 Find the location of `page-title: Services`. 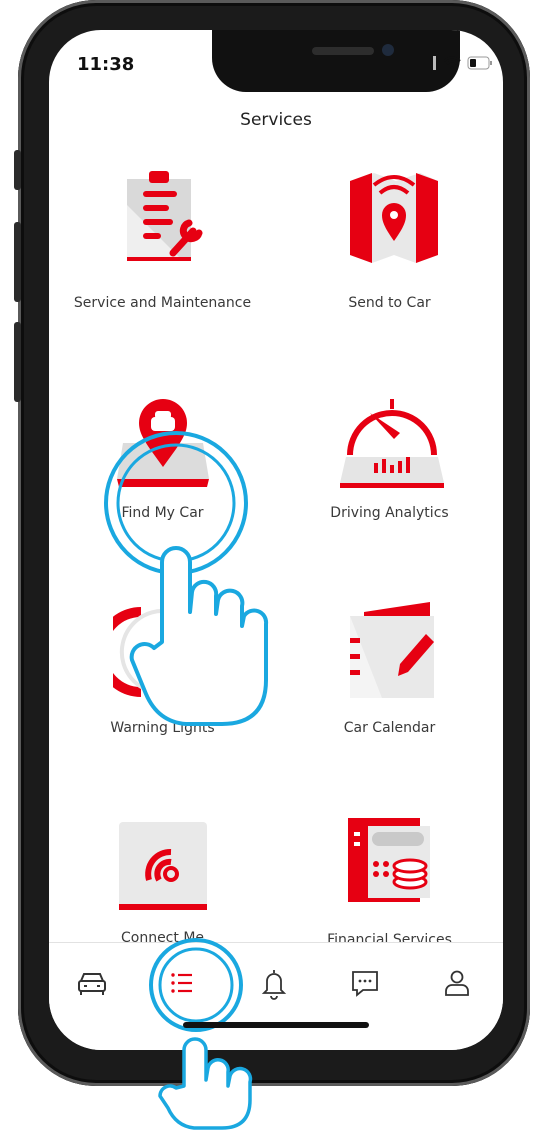

page-title: Services is located at coordinates (276, 120).